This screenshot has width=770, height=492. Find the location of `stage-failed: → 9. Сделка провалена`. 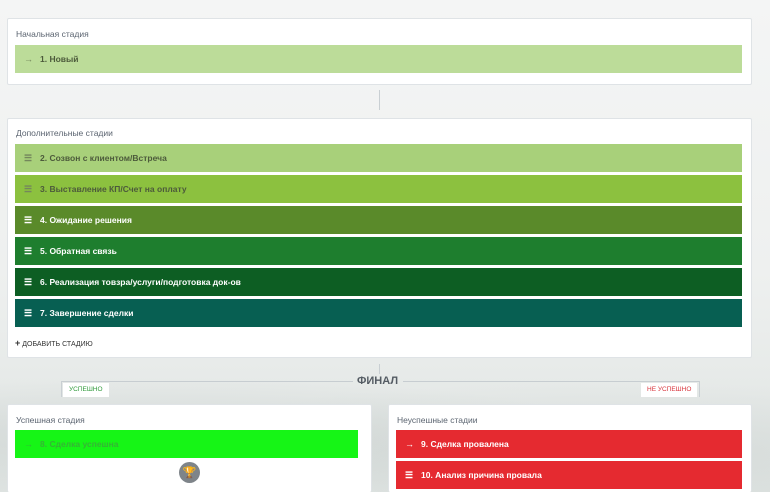

stage-failed: → 9. Сделка провалена is located at coordinates (569, 444).